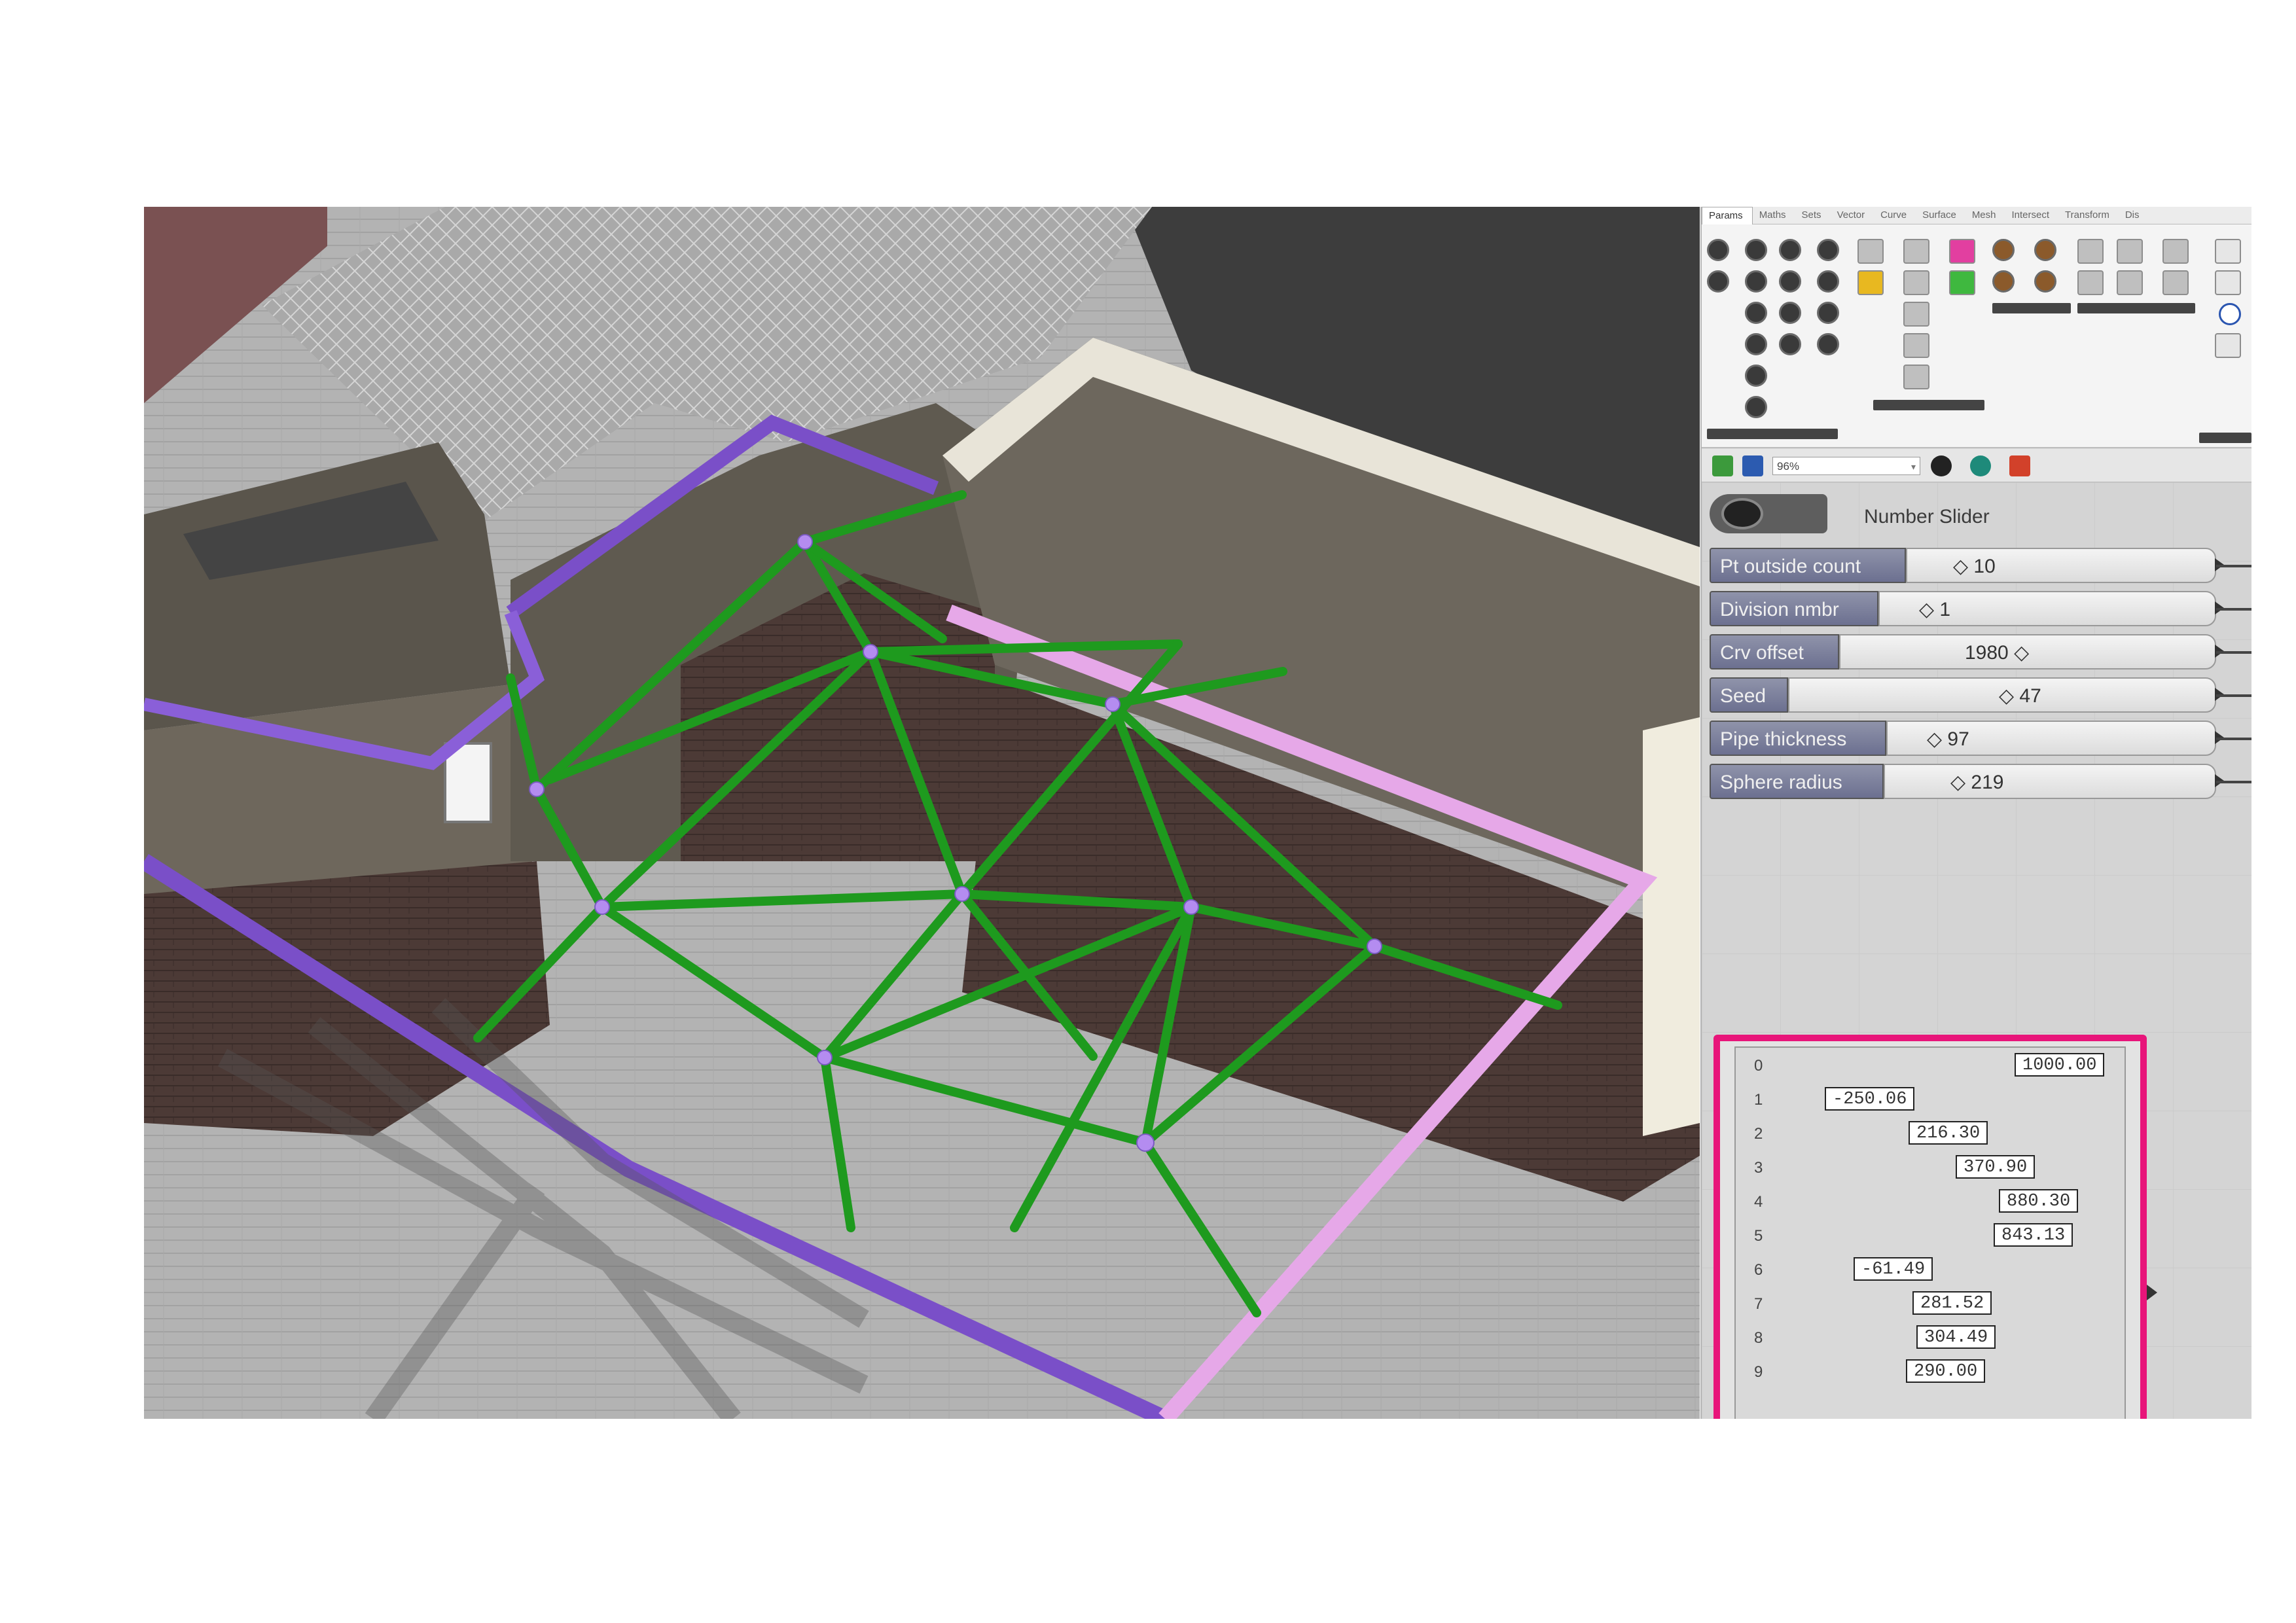 The width and height of the screenshot is (2296, 1623). I want to click on tab-params: Params, so click(1727, 216).